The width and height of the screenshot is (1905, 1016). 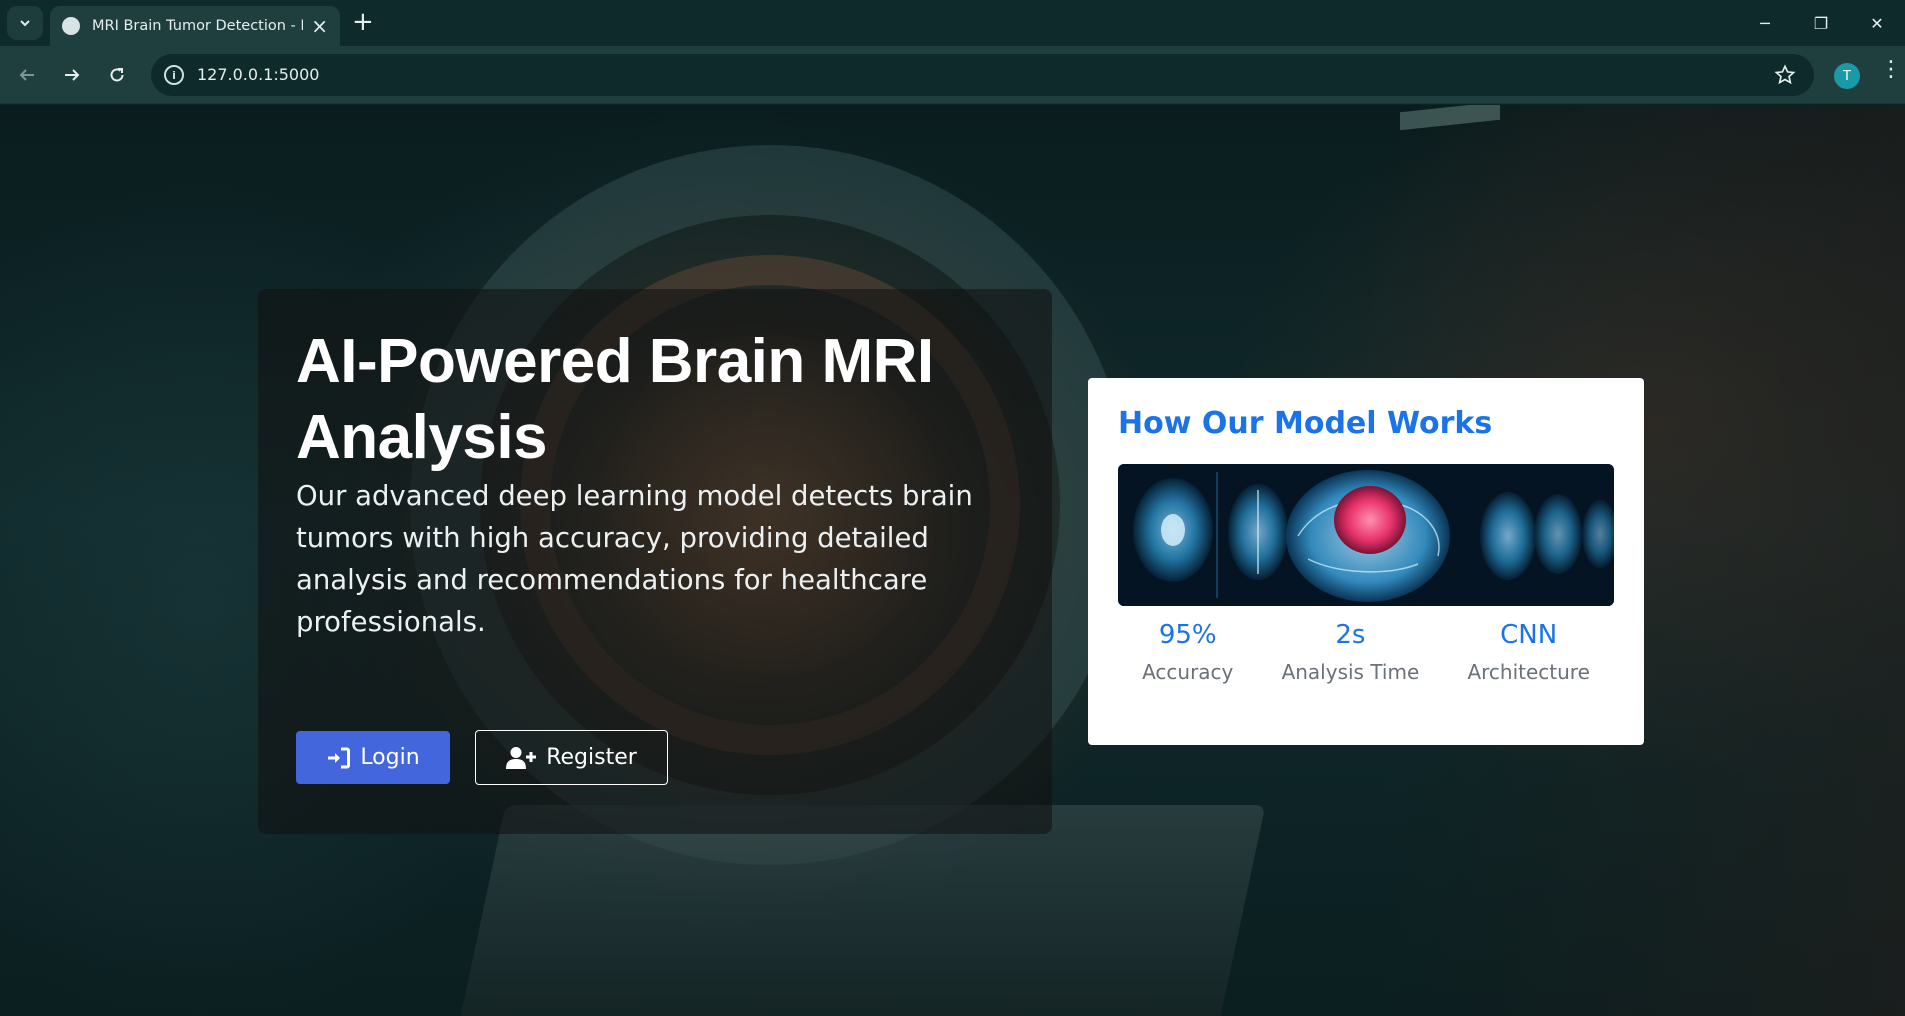 I want to click on stat-value: 2s, so click(x=1350, y=635).